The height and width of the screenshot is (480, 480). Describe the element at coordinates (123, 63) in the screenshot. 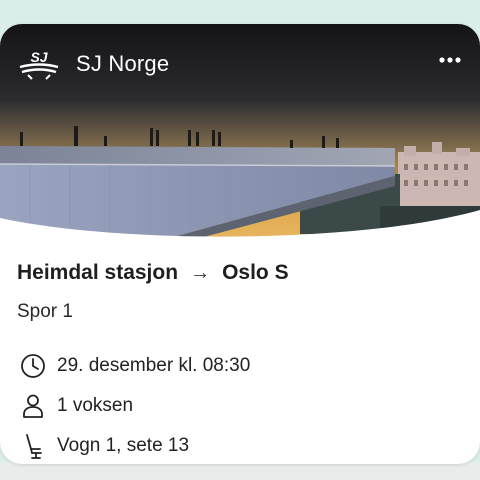

I see `brand-name: SJ Norge` at that location.